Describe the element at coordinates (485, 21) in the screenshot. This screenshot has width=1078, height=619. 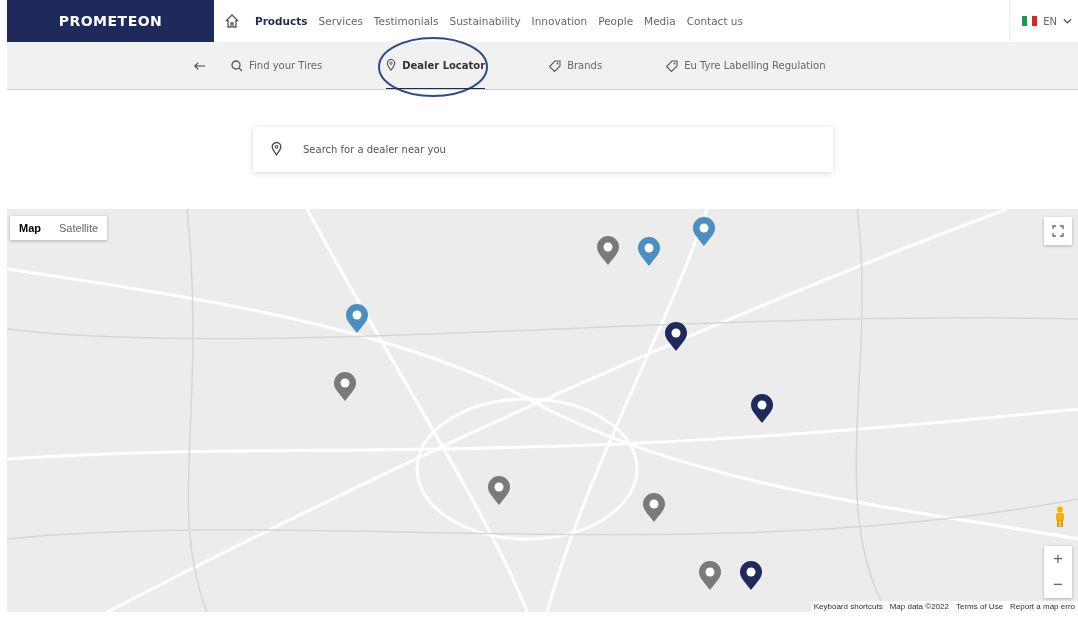
I see `nav-link: Sustainability` at that location.